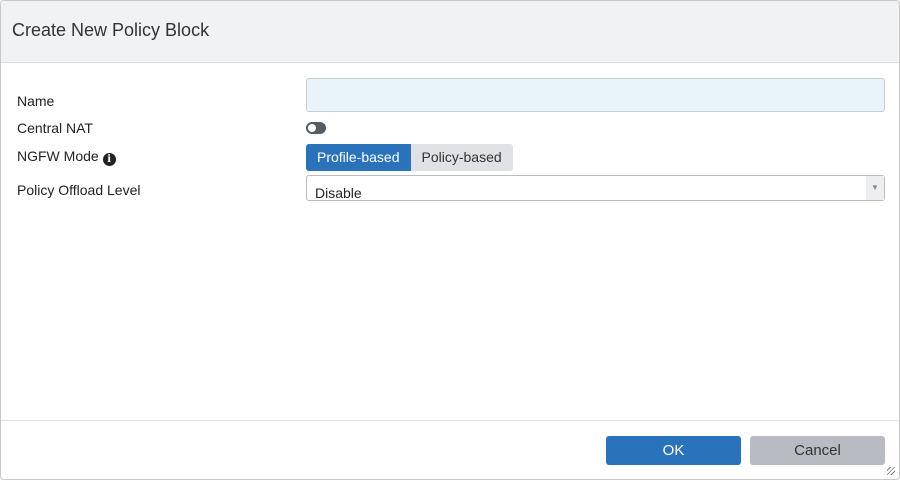  I want to click on resize-handle-icon, so click(891, 471).